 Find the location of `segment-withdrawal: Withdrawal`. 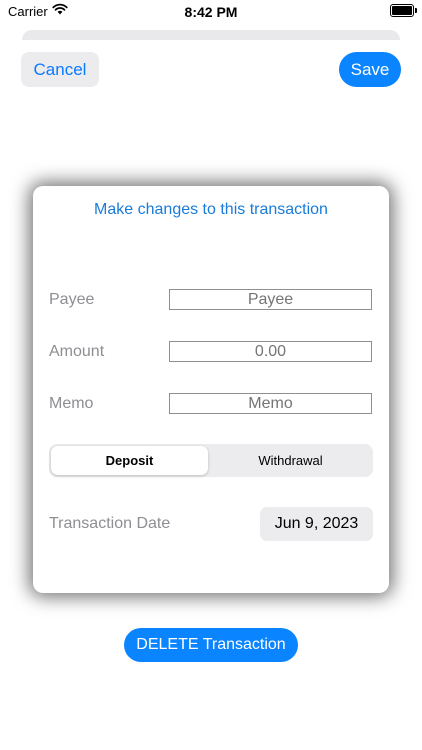

segment-withdrawal: Withdrawal is located at coordinates (290, 460).